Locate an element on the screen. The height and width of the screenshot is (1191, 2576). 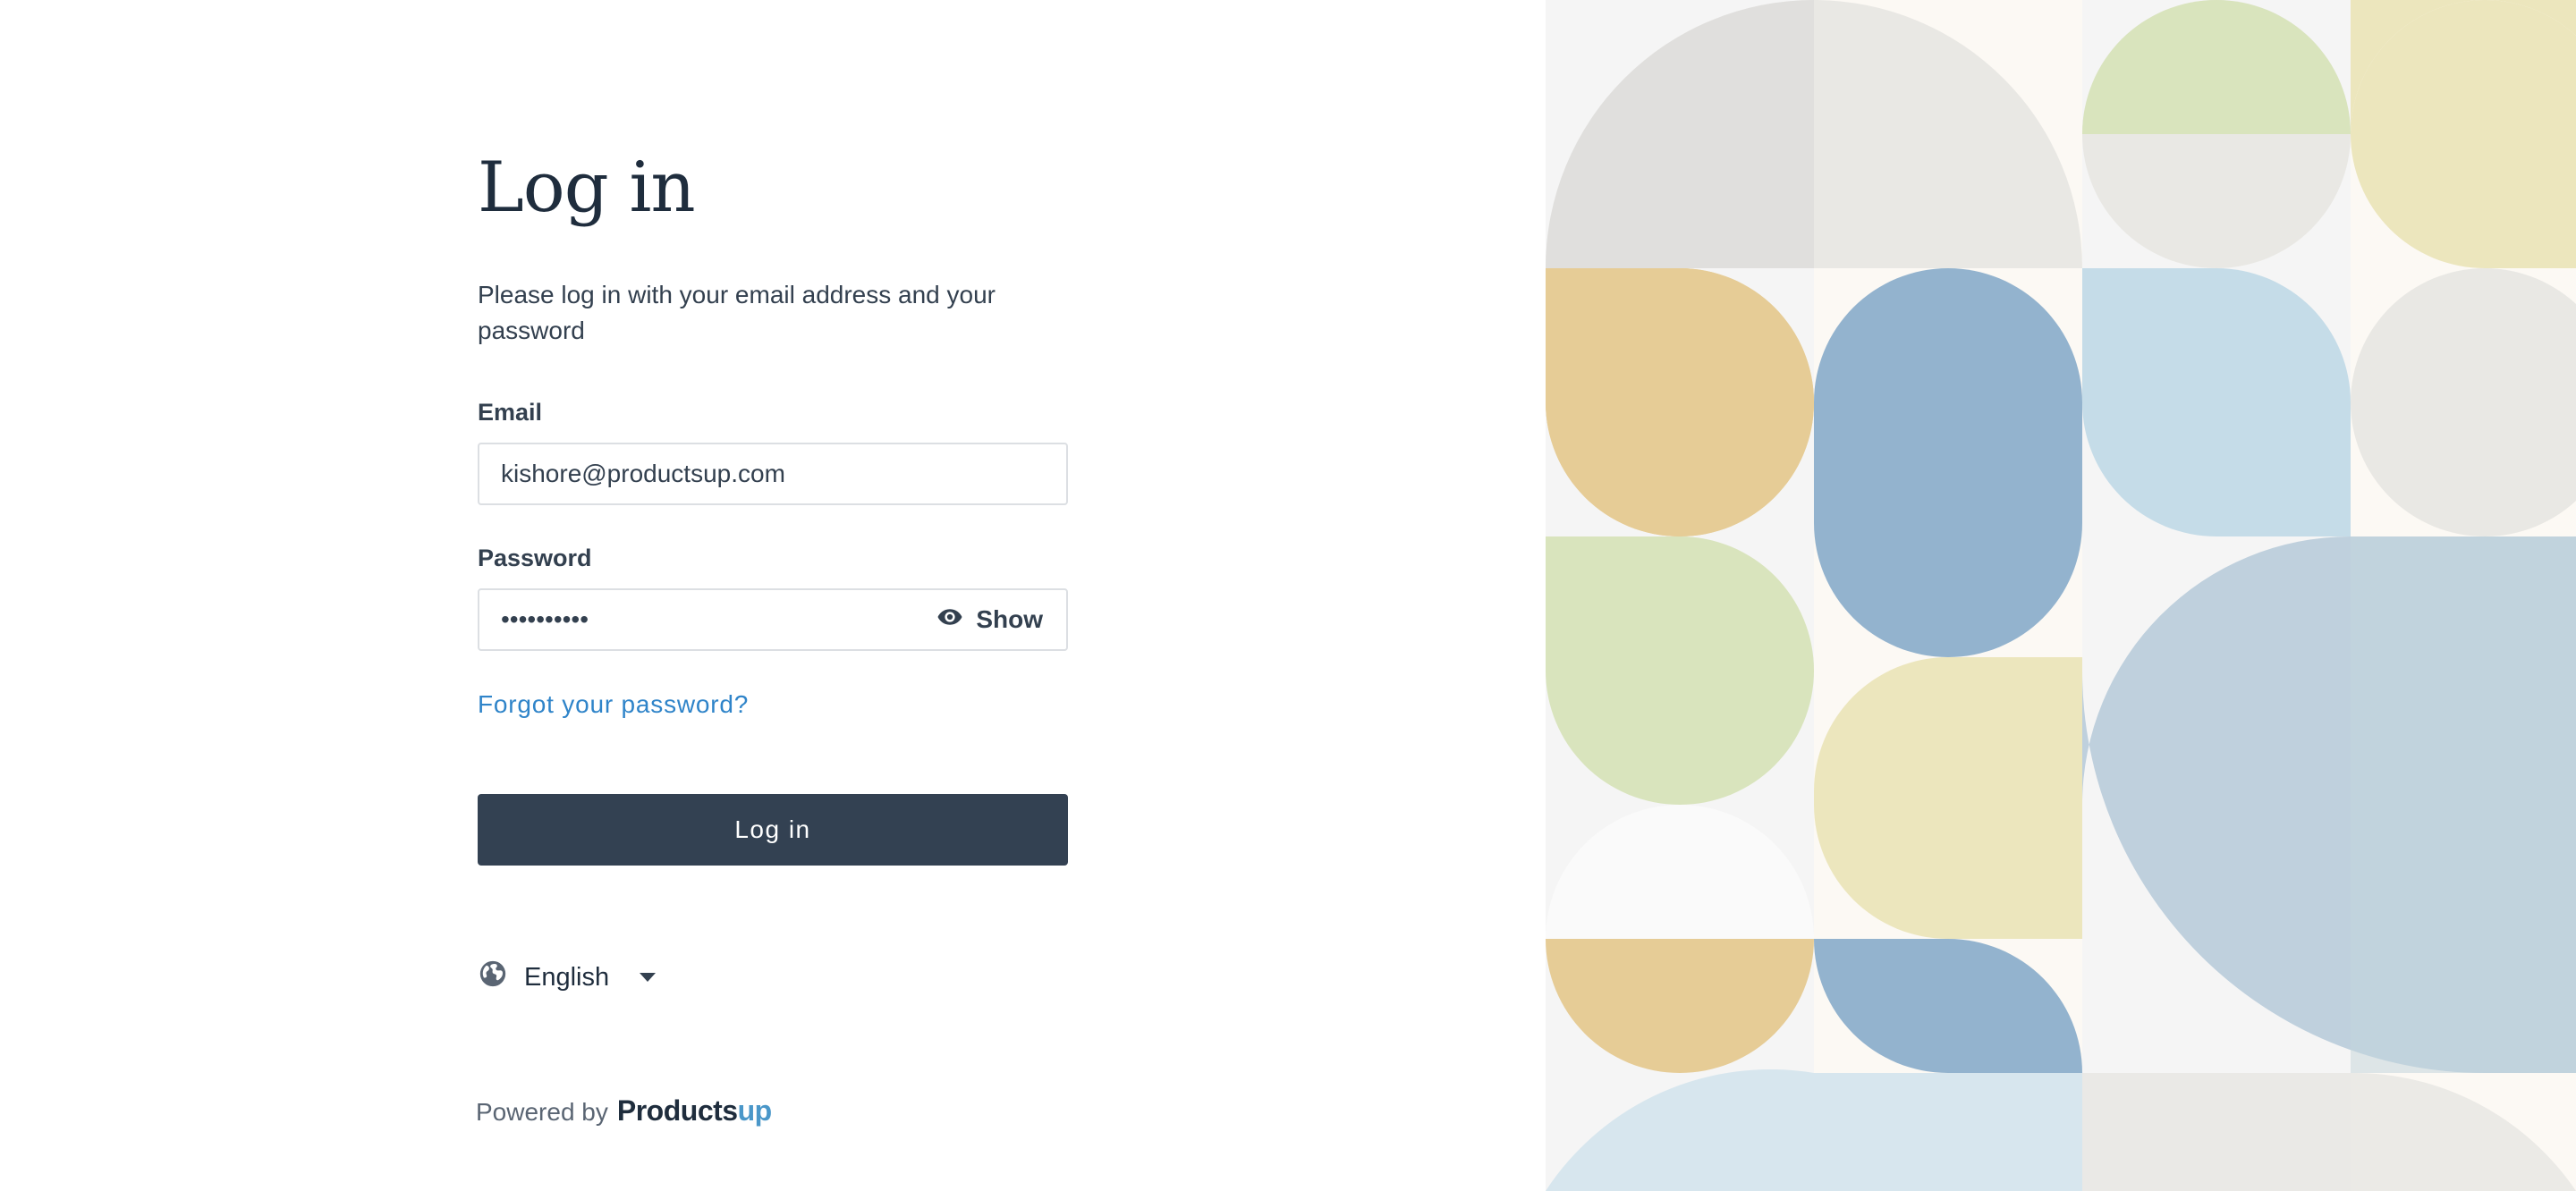
password-label: Password is located at coordinates (535, 558).